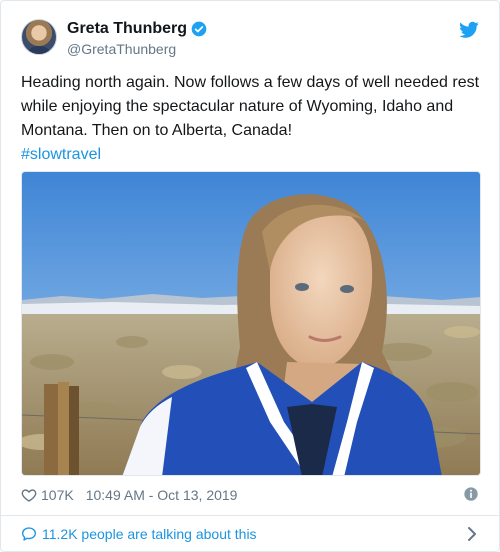 The height and width of the screenshot is (552, 500). Describe the element at coordinates (149, 534) in the screenshot. I see `conversation-label: 11.2K people are talking about this` at that location.